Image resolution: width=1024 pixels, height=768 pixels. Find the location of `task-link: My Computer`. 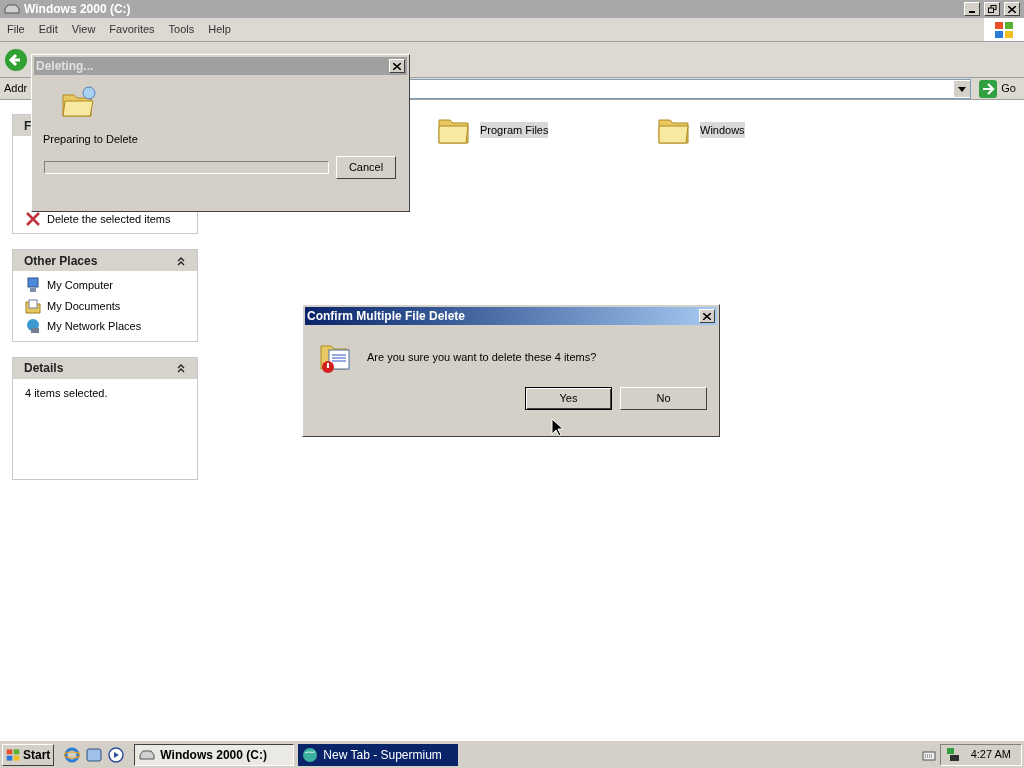

task-link: My Computer is located at coordinates (80, 285).